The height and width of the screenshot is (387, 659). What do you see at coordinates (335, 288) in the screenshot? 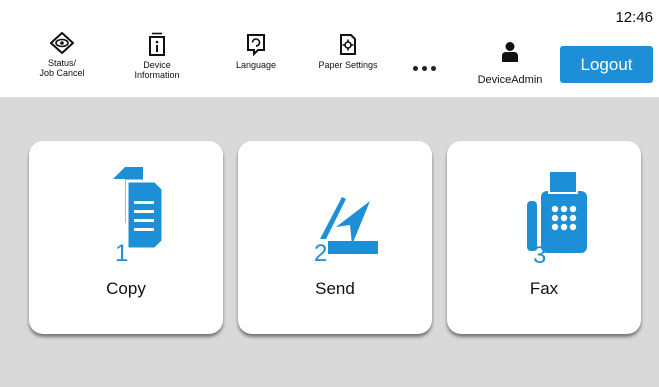
I see `send-label: Send` at bounding box center [335, 288].